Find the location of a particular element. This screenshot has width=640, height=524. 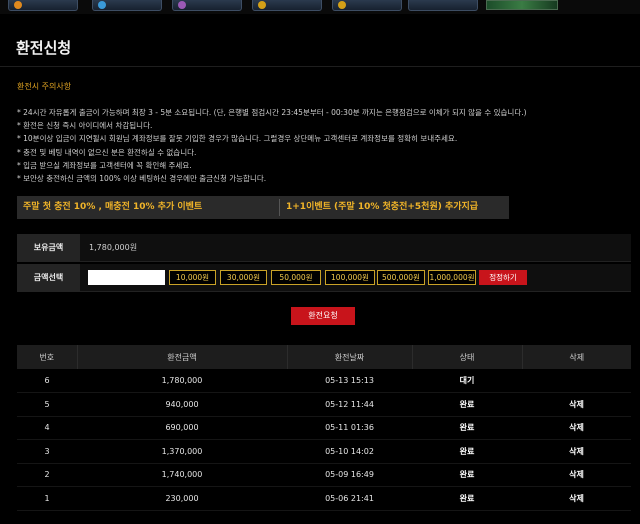

column-header-number: 번호 is located at coordinates (47, 357).